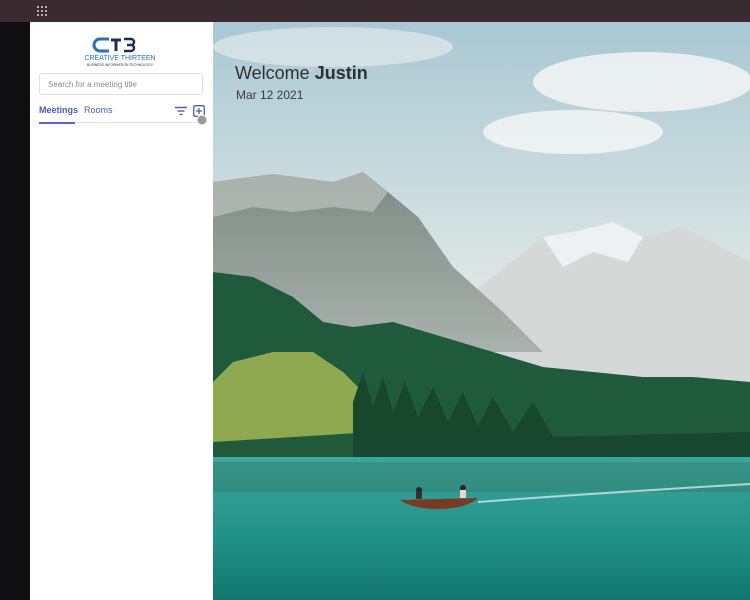 This screenshot has width=750, height=600. What do you see at coordinates (120, 65) in the screenshot?
I see `logo-tagline: BUSINESS INFORMATION TECHNOLOGY` at bounding box center [120, 65].